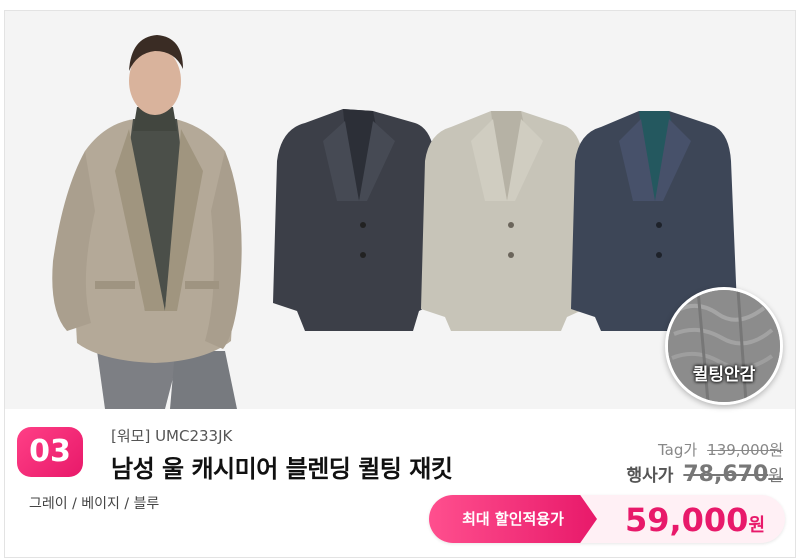  What do you see at coordinates (172, 436) in the screenshot?
I see `brand-code: [워모] UMC233JK` at bounding box center [172, 436].